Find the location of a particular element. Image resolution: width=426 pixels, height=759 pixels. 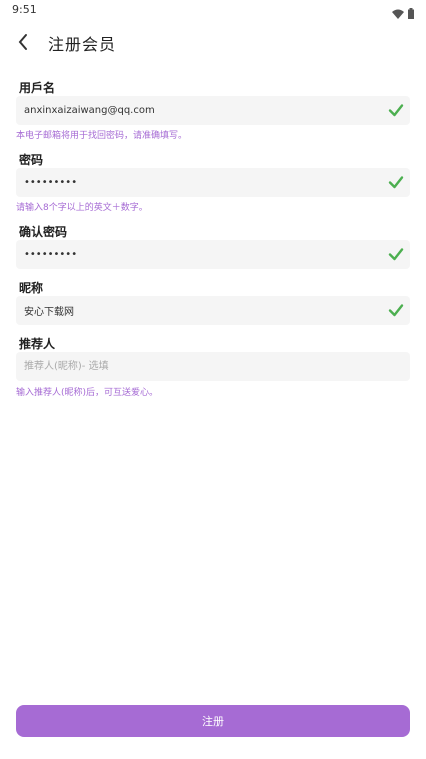

status-bar: 9:51 is located at coordinates (213, 11).